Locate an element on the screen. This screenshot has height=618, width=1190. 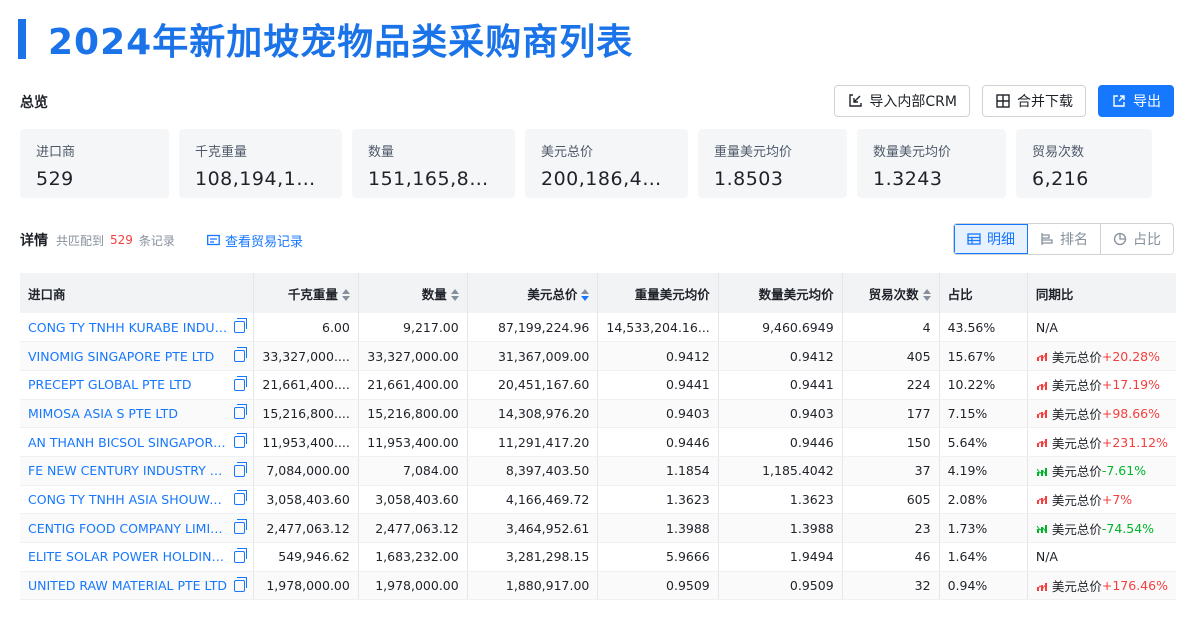
page-title: 2024年新加坡宠物品类采购商列表 is located at coordinates (325, 39).